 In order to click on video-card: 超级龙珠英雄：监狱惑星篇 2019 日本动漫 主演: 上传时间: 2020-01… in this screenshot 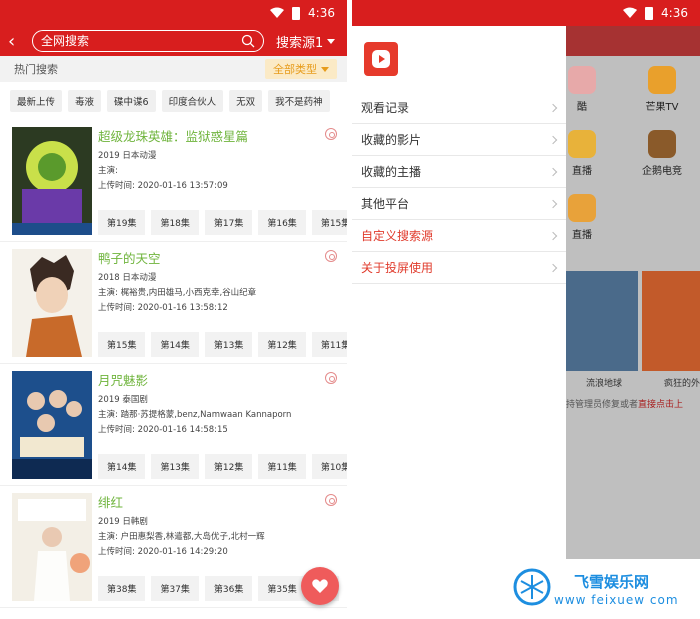, I will do `click(173, 181)`.